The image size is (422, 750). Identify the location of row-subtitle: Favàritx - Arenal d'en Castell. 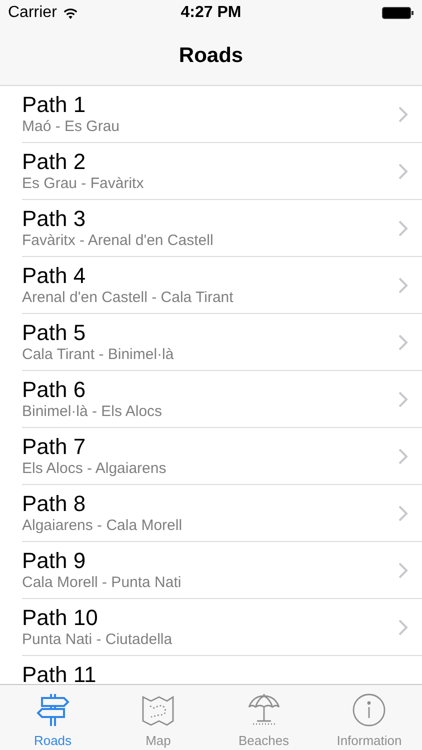
(118, 241).